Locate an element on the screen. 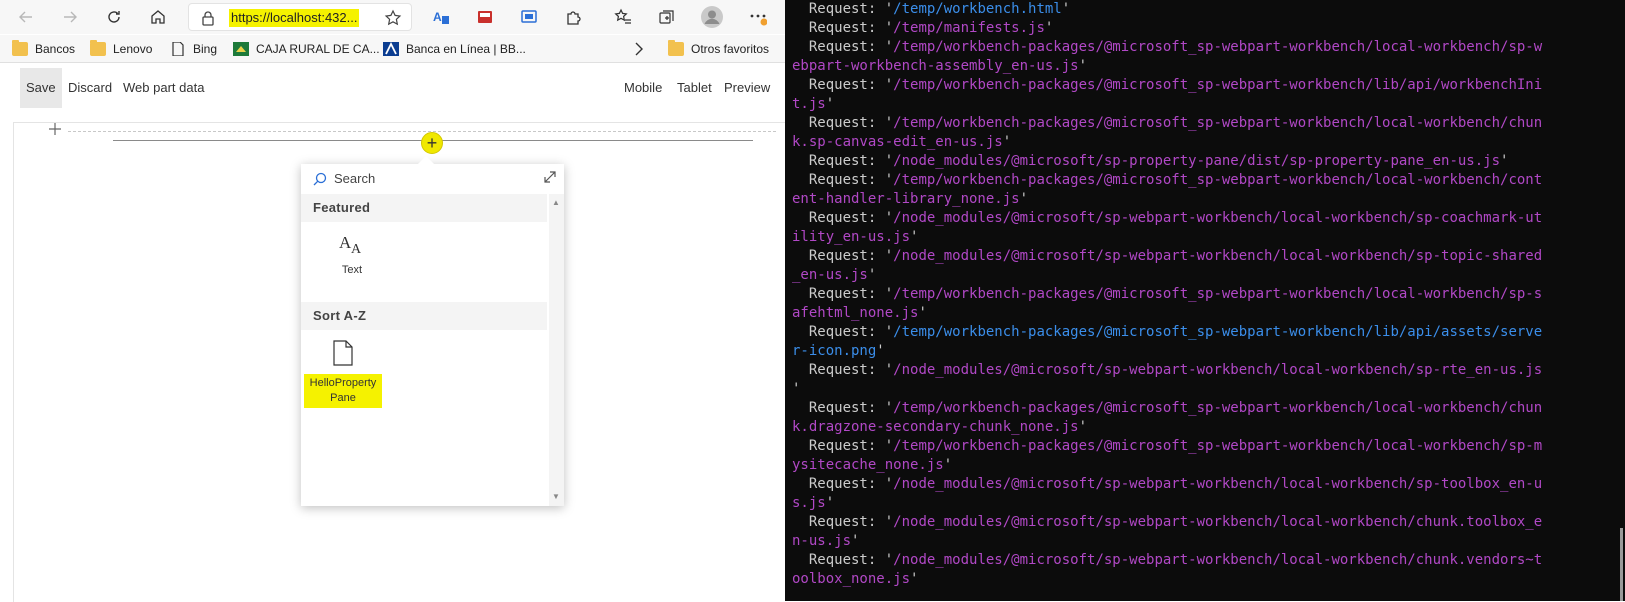 Image resolution: width=1625 pixels, height=602 pixels. collections-button is located at coordinates (667, 17).